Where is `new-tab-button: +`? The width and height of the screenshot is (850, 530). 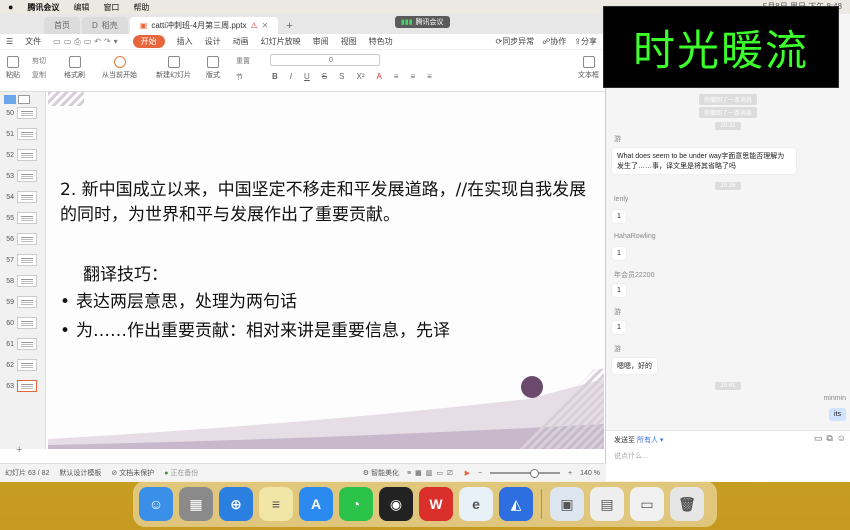 new-tab-button: + is located at coordinates (289, 25).